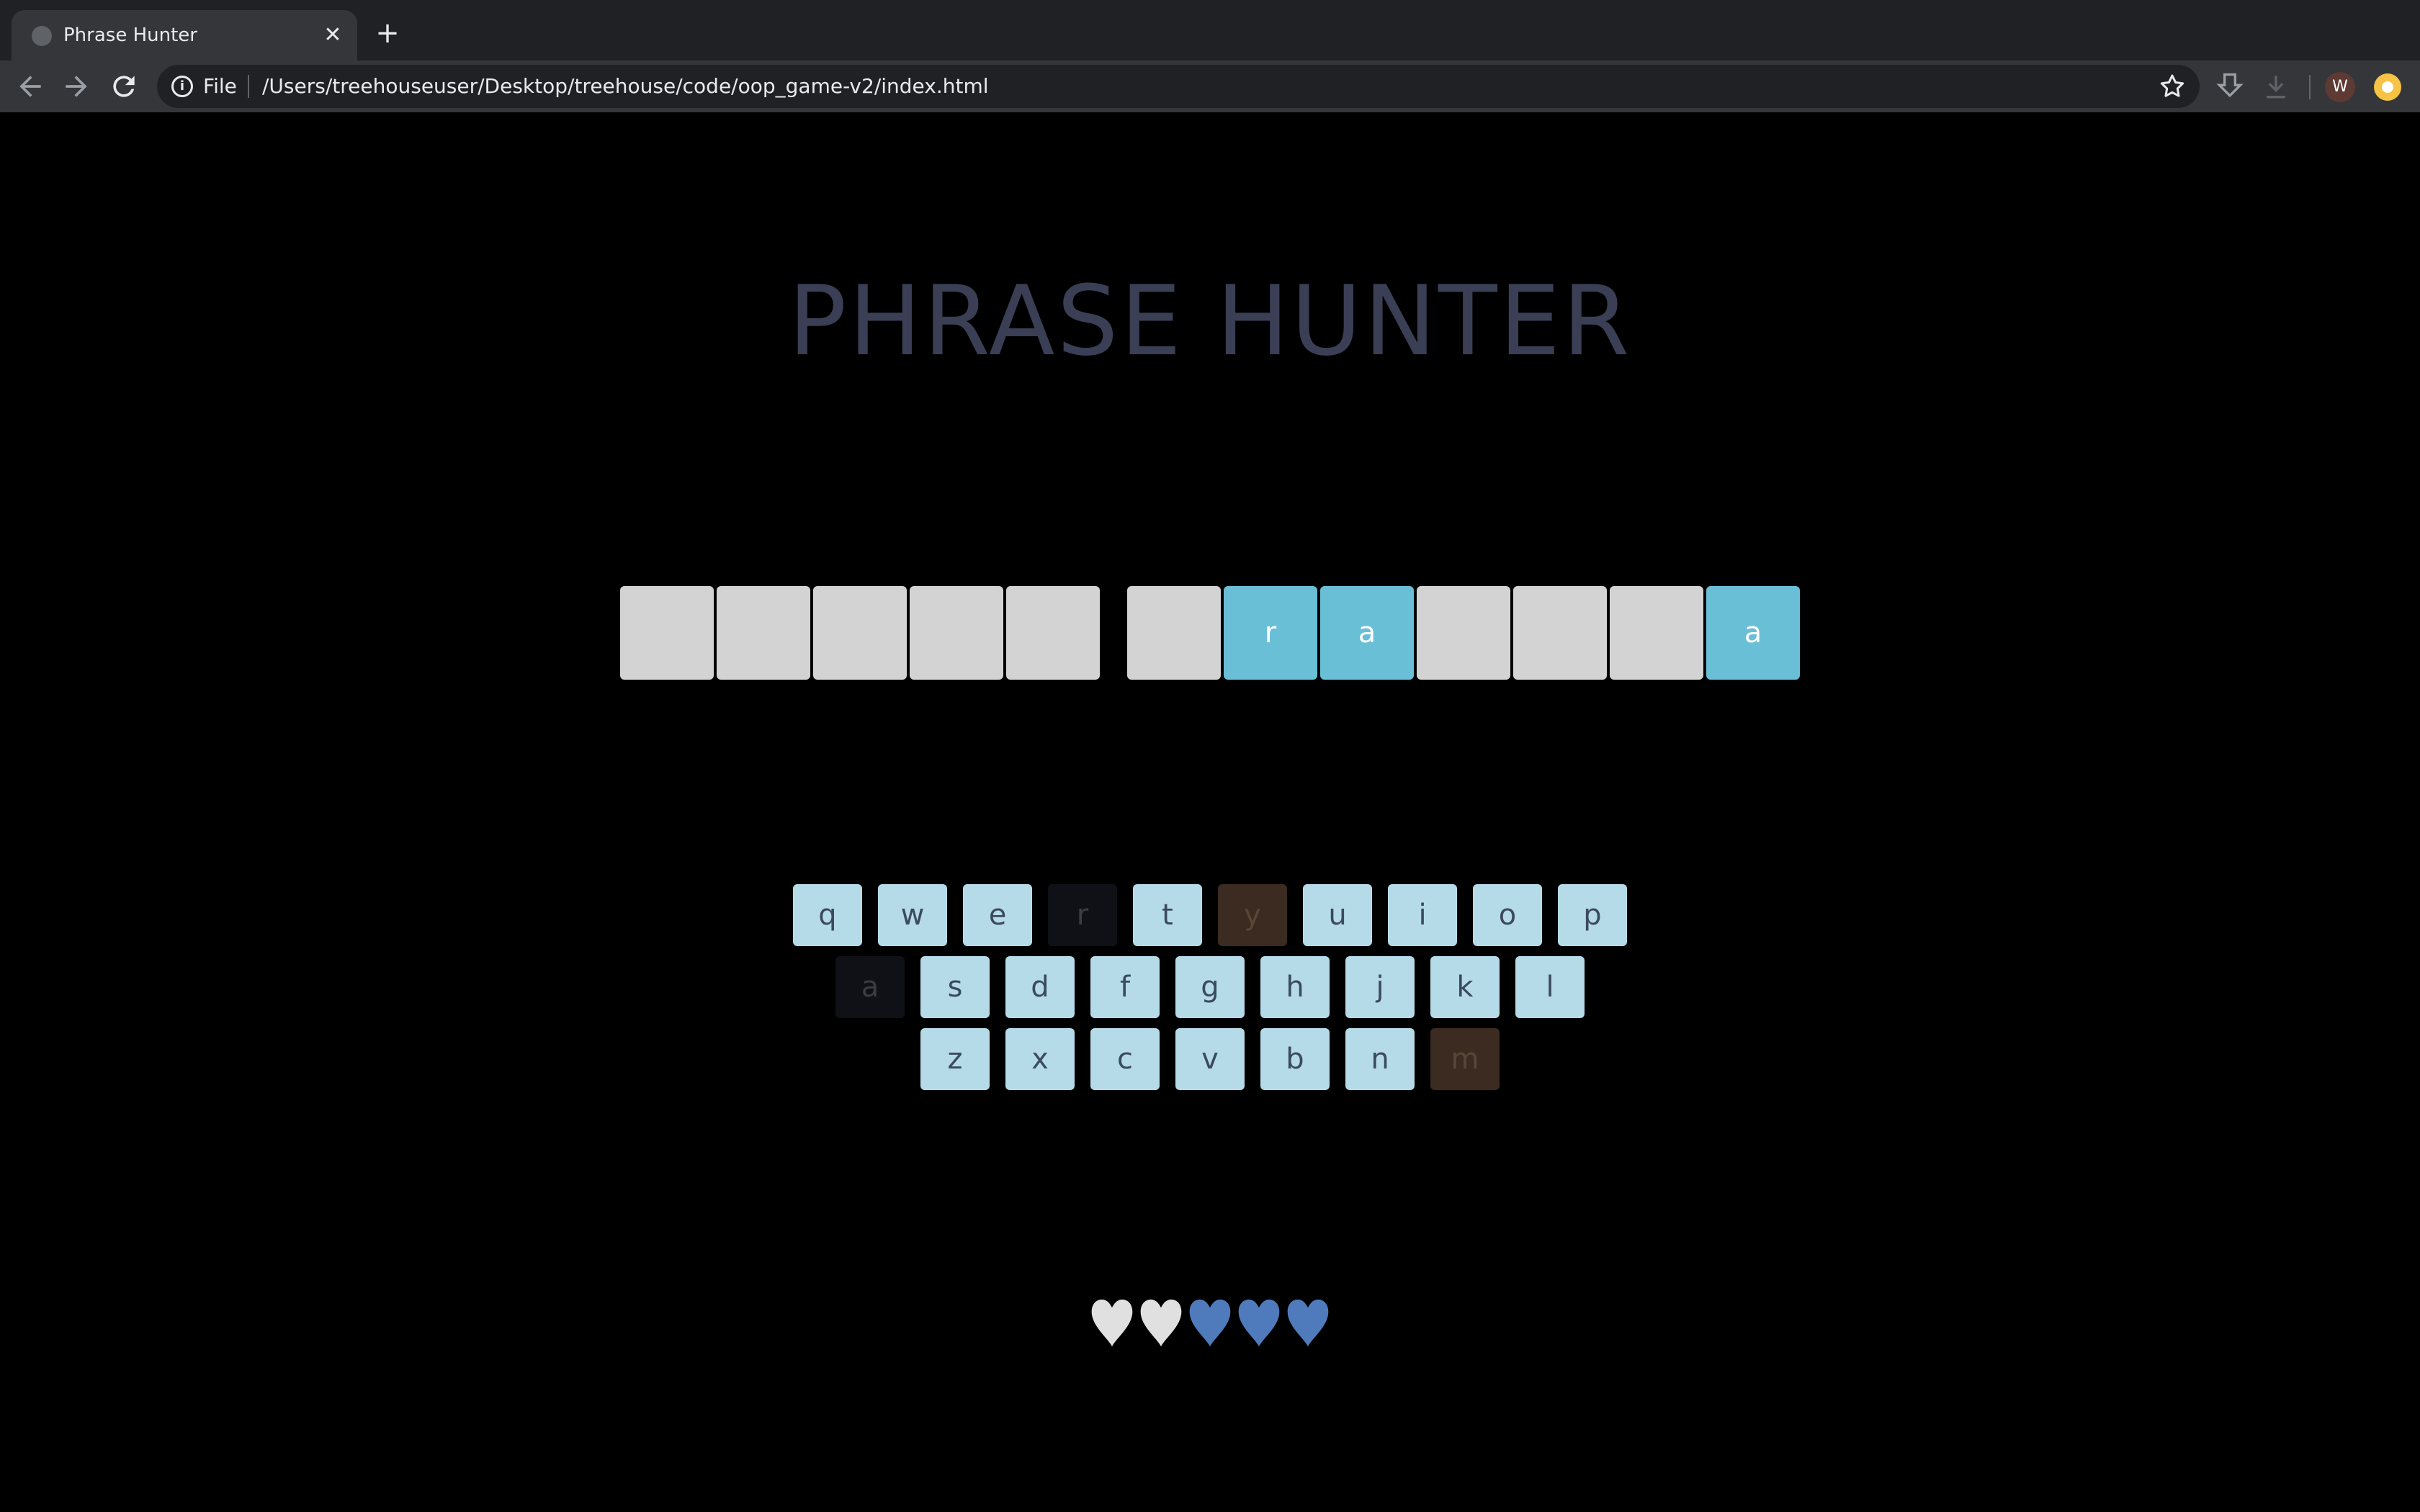  What do you see at coordinates (2230, 86) in the screenshot?
I see `download-extension-icon` at bounding box center [2230, 86].